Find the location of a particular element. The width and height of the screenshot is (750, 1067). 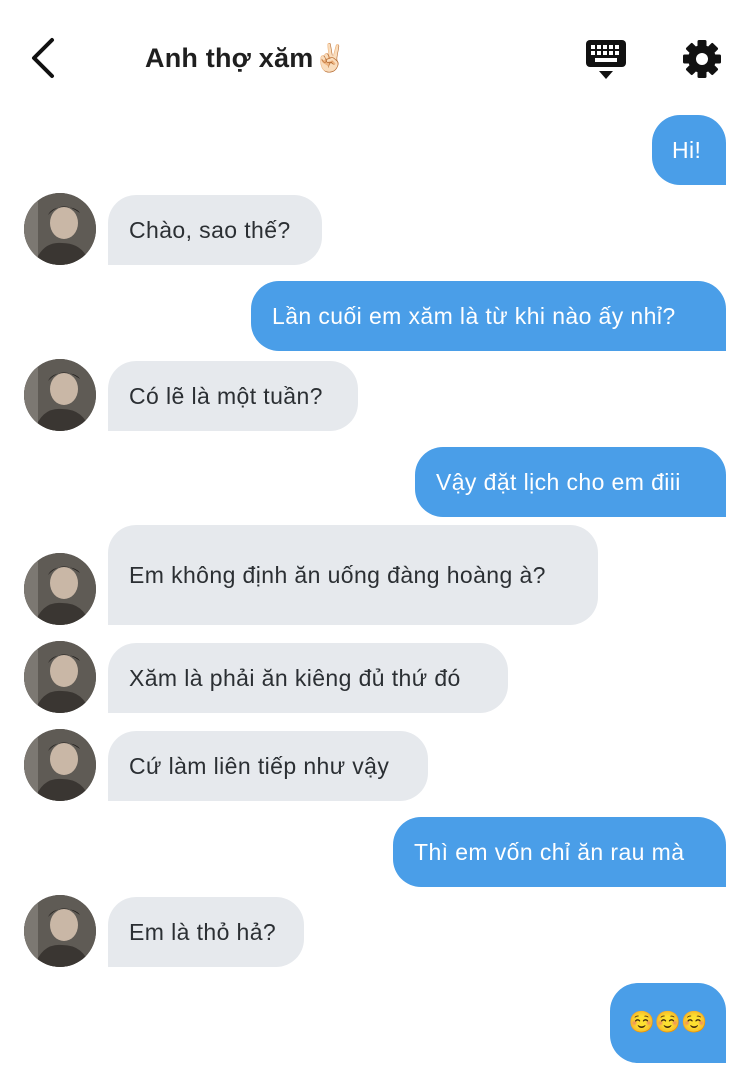

gear-icon is located at coordinates (702, 59).